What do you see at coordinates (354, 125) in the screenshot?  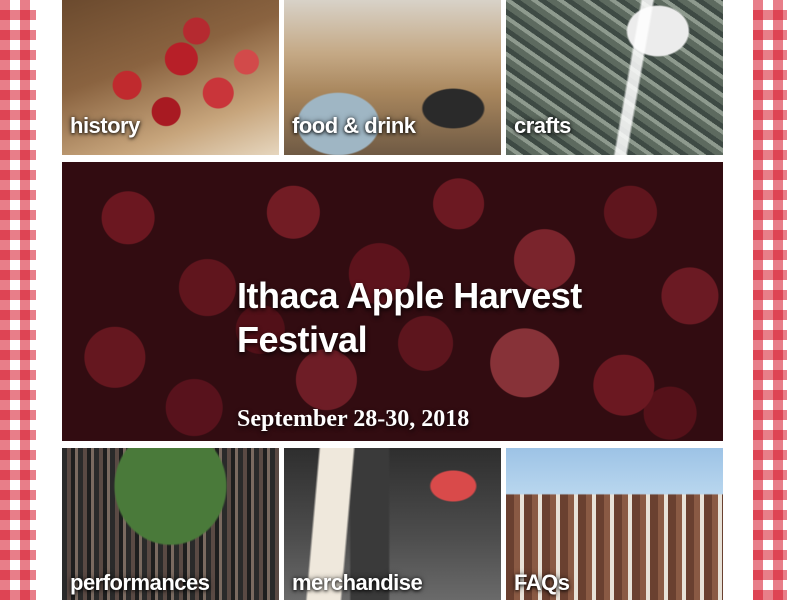 I see `tile-food-drink-label: food & drink` at bounding box center [354, 125].